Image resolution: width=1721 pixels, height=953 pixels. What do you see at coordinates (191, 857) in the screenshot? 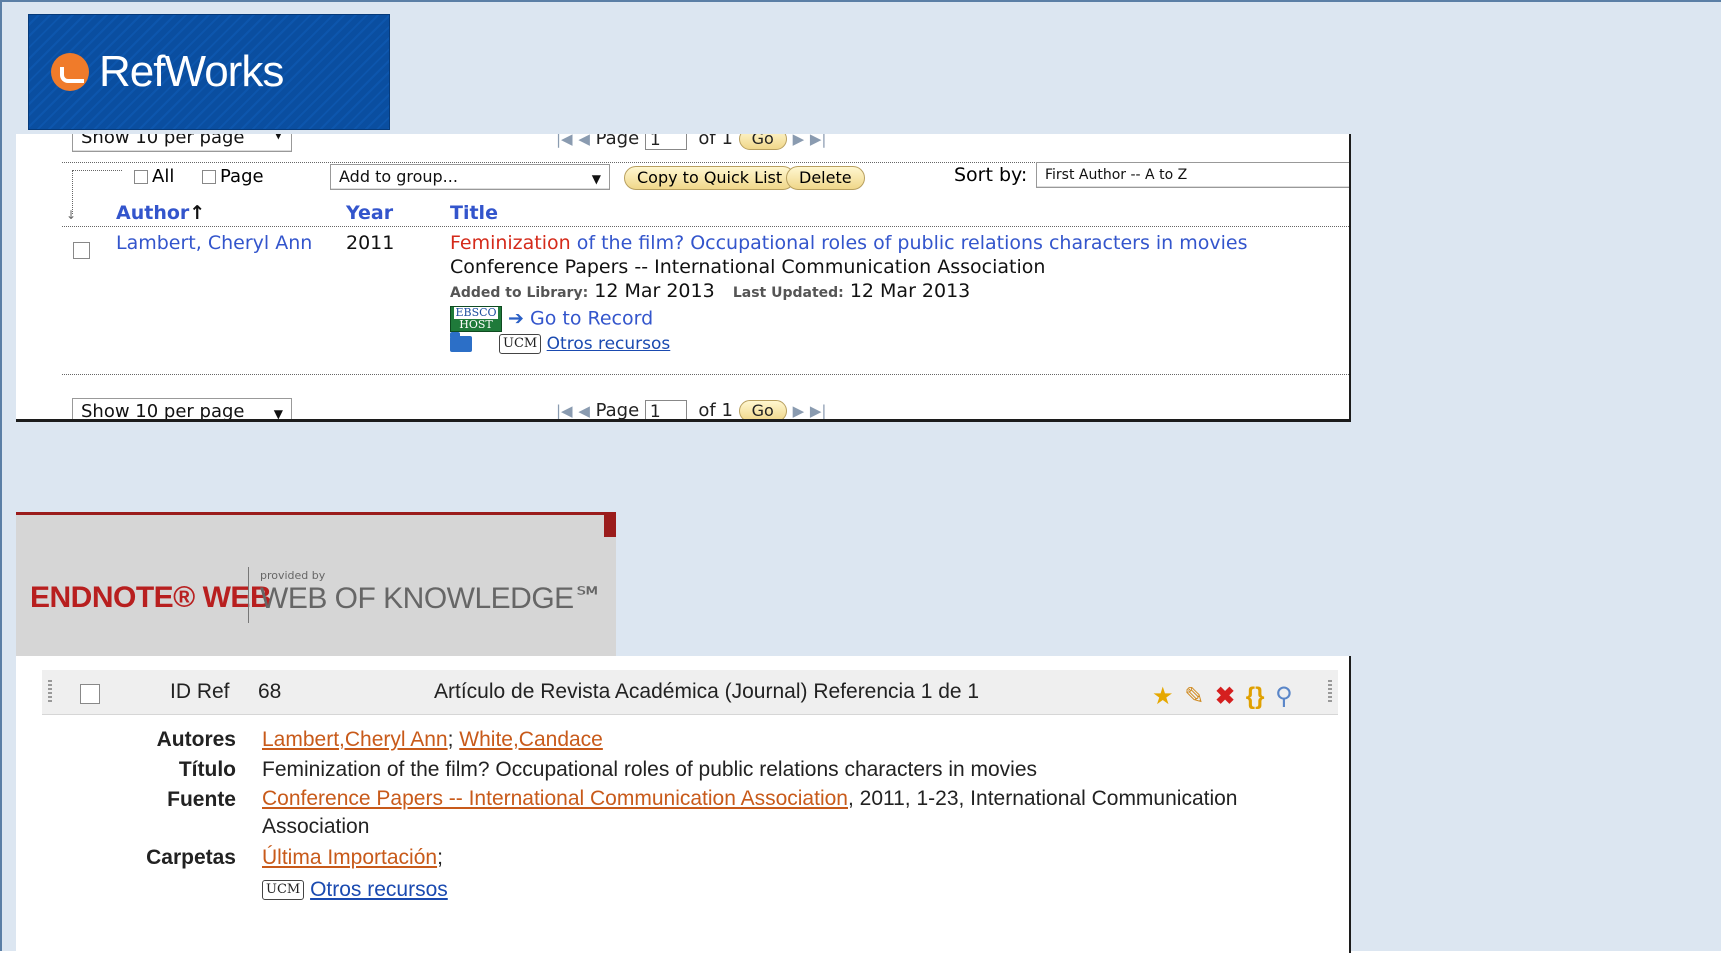
I see `carpetas-label: Carpetas` at bounding box center [191, 857].